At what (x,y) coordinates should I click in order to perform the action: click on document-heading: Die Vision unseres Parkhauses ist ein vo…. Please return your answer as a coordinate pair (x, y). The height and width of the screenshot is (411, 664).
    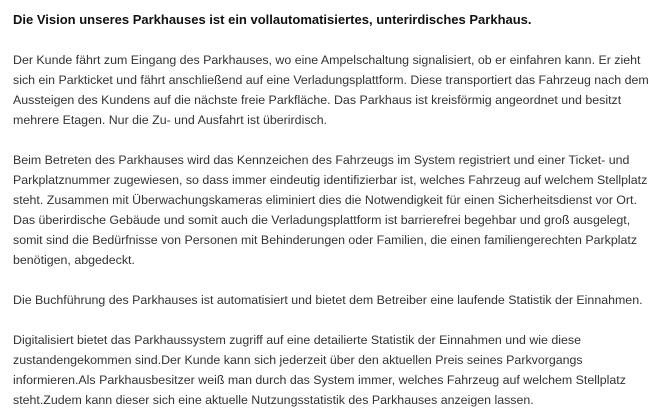
    Looking at the image, I should click on (272, 19).